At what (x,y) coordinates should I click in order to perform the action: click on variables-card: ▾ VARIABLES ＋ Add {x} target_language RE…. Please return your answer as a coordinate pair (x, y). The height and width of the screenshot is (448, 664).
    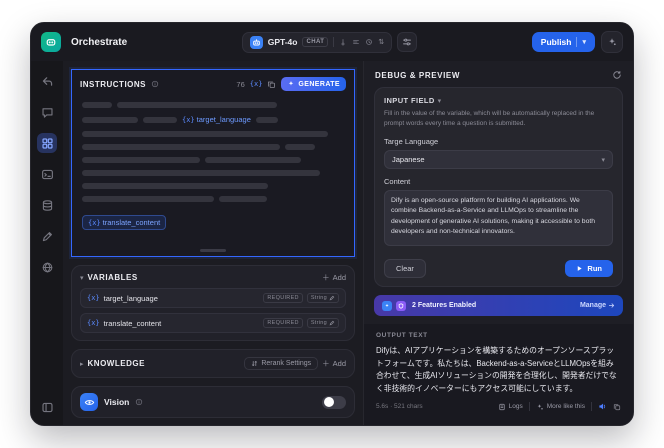
    Looking at the image, I should click on (213, 303).